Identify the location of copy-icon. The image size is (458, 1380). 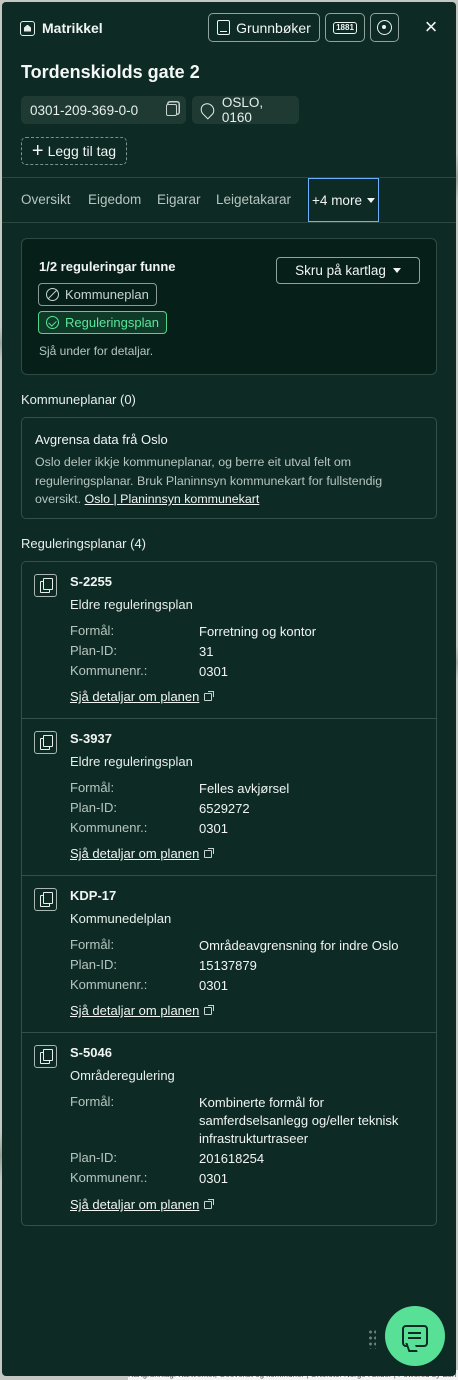
(171, 110).